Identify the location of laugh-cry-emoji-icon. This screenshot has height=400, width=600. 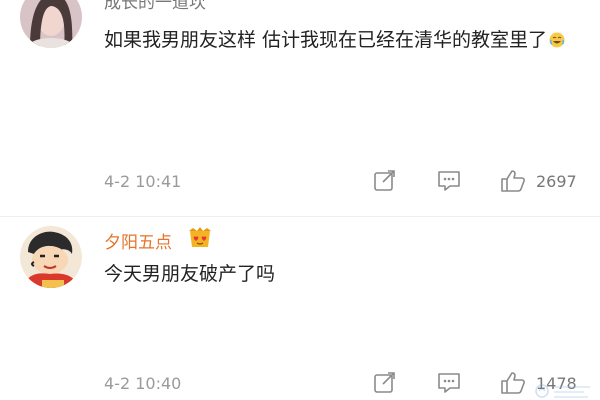
(557, 37).